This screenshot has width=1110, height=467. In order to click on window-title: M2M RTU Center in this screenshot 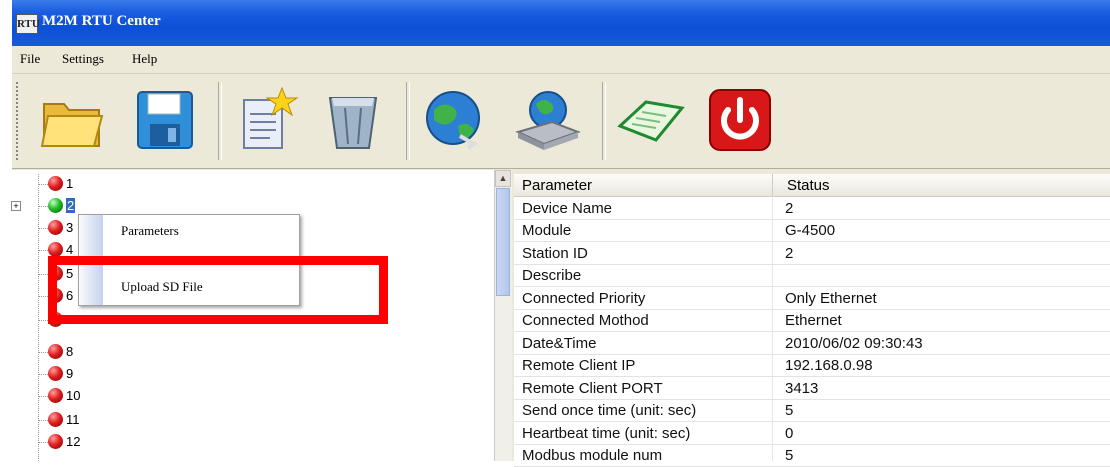, I will do `click(101, 21)`.